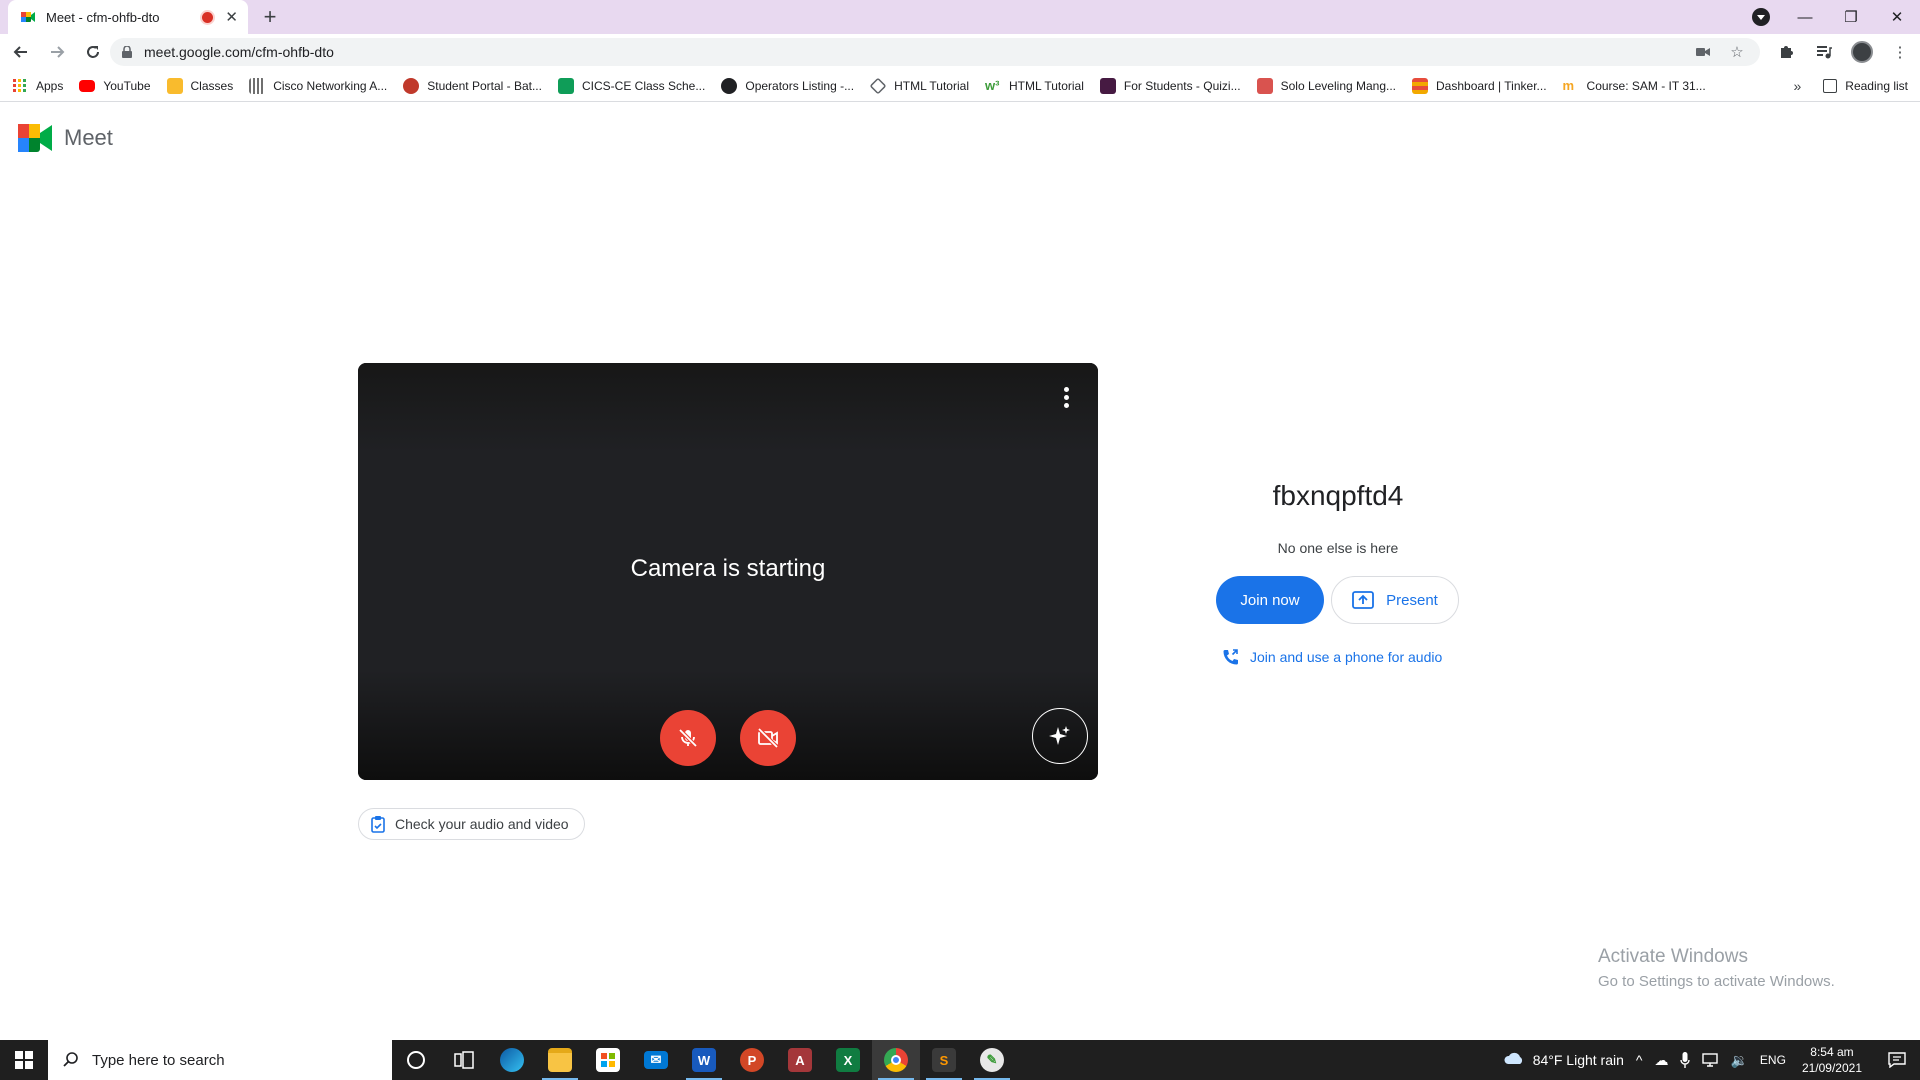 Image resolution: width=1920 pixels, height=1080 pixels. What do you see at coordinates (378, 824) in the screenshot?
I see `clipboard-check-icon` at bounding box center [378, 824].